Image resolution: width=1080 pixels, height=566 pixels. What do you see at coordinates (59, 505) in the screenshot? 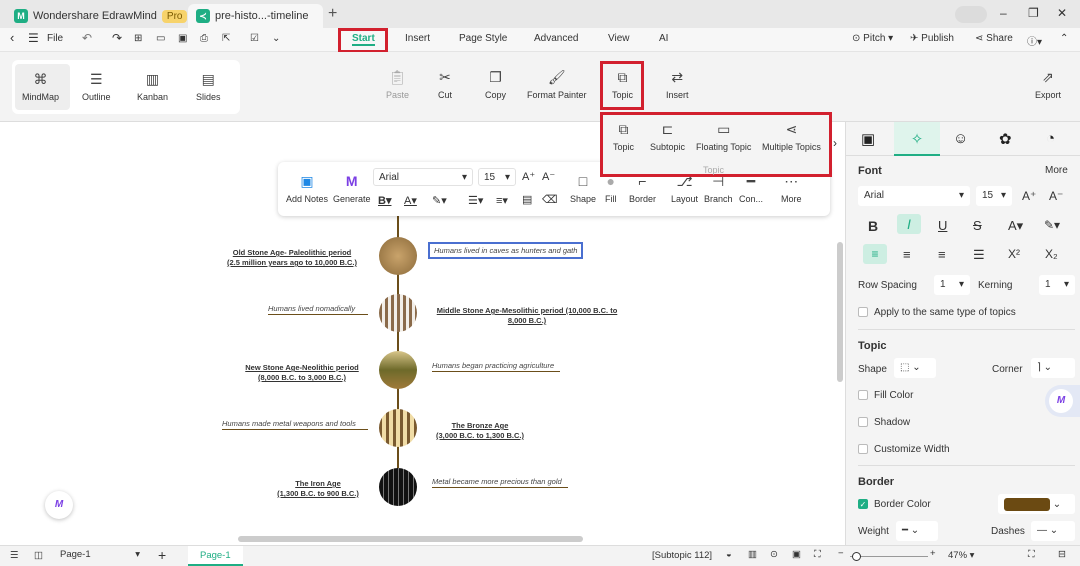
I see `ai-assistant-icon: M` at bounding box center [59, 505].